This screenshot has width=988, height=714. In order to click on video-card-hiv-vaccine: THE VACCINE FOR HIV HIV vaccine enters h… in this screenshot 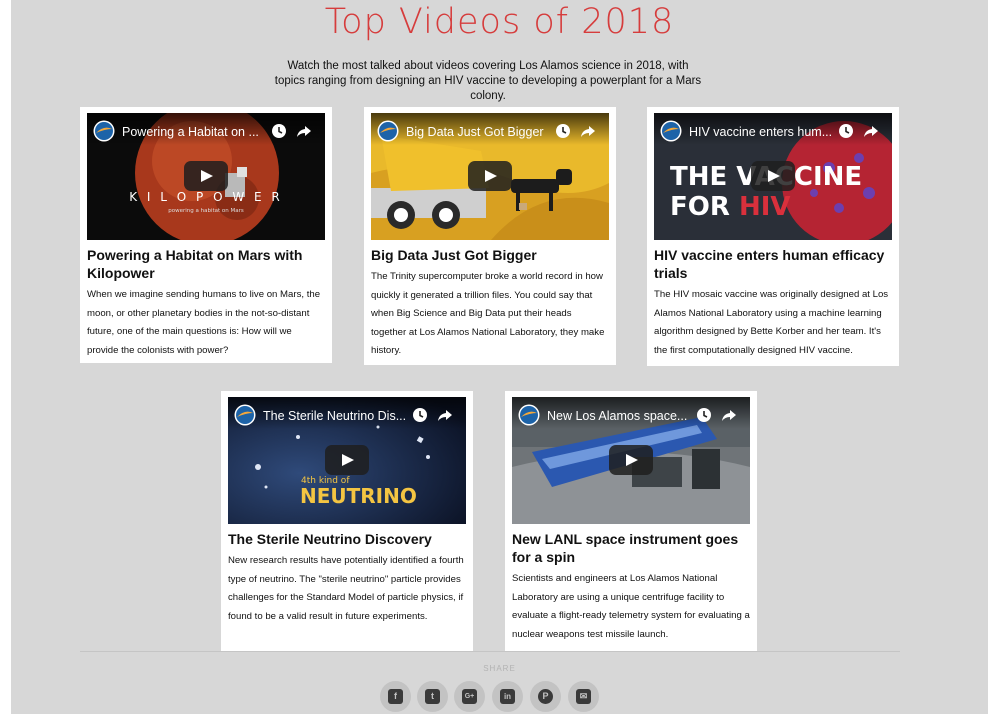, I will do `click(773, 236)`.